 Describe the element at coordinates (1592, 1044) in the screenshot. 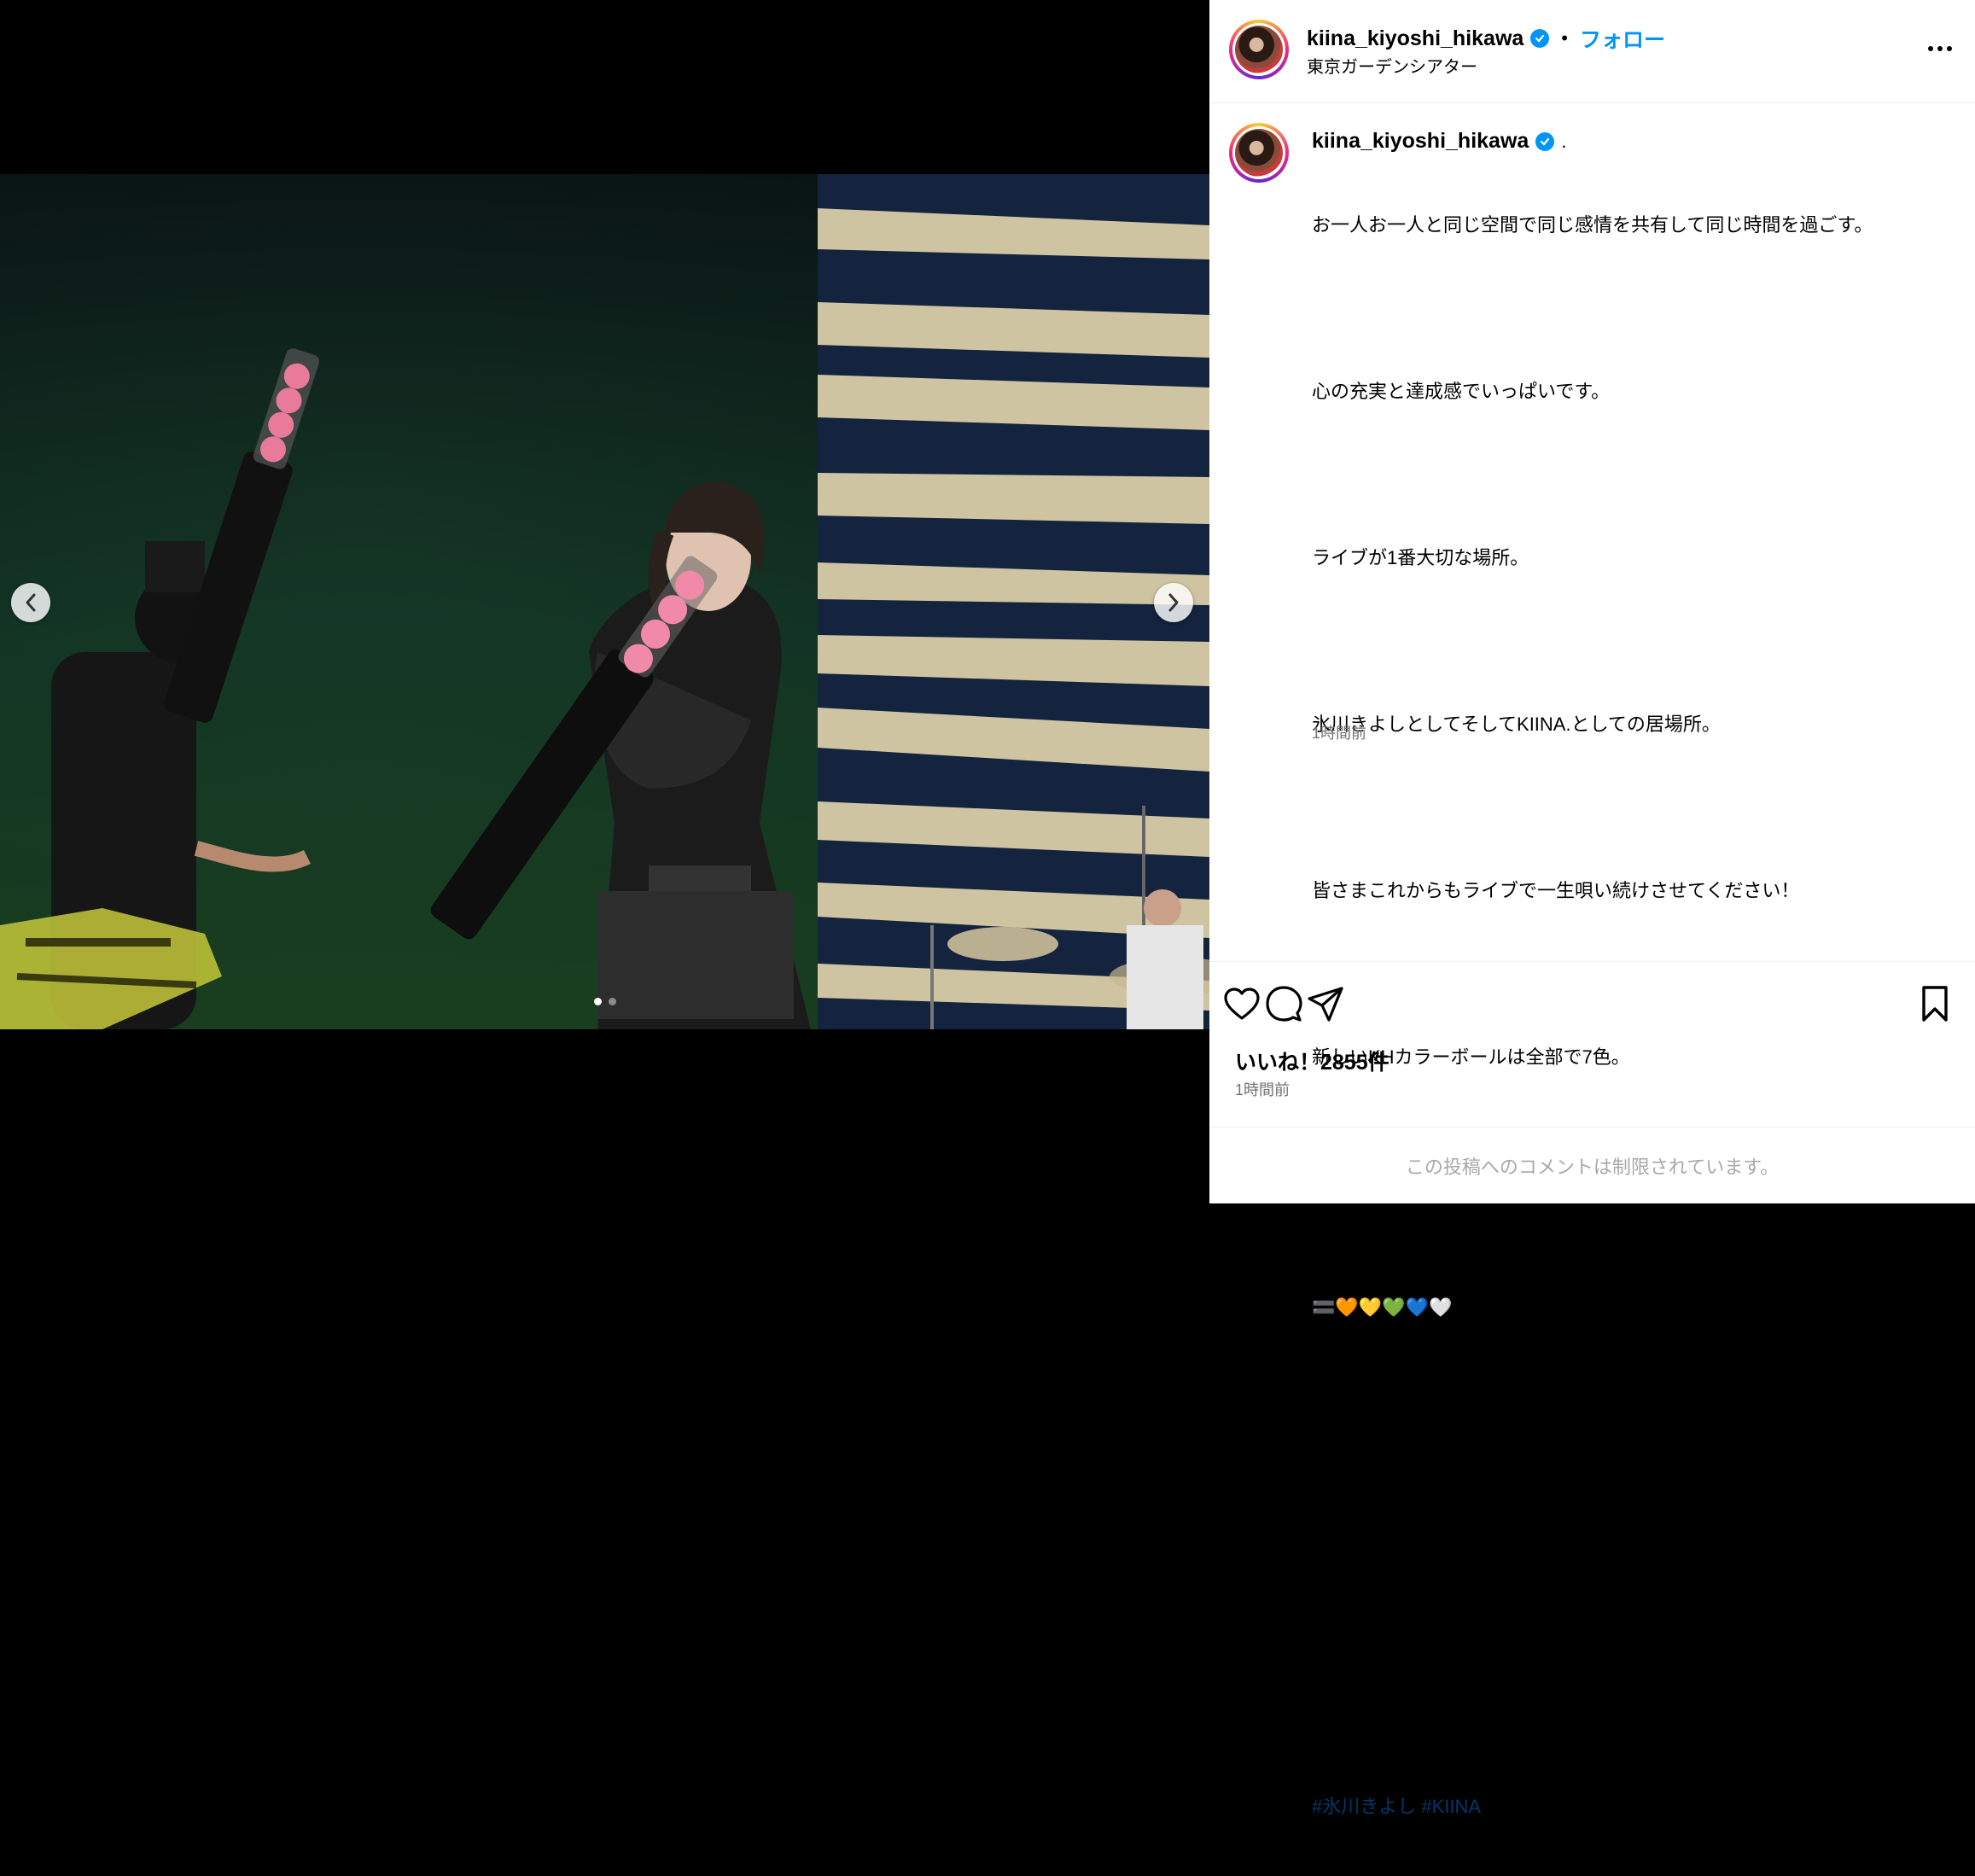

I see `action-bar: いいね！2855件 1時間前` at that location.